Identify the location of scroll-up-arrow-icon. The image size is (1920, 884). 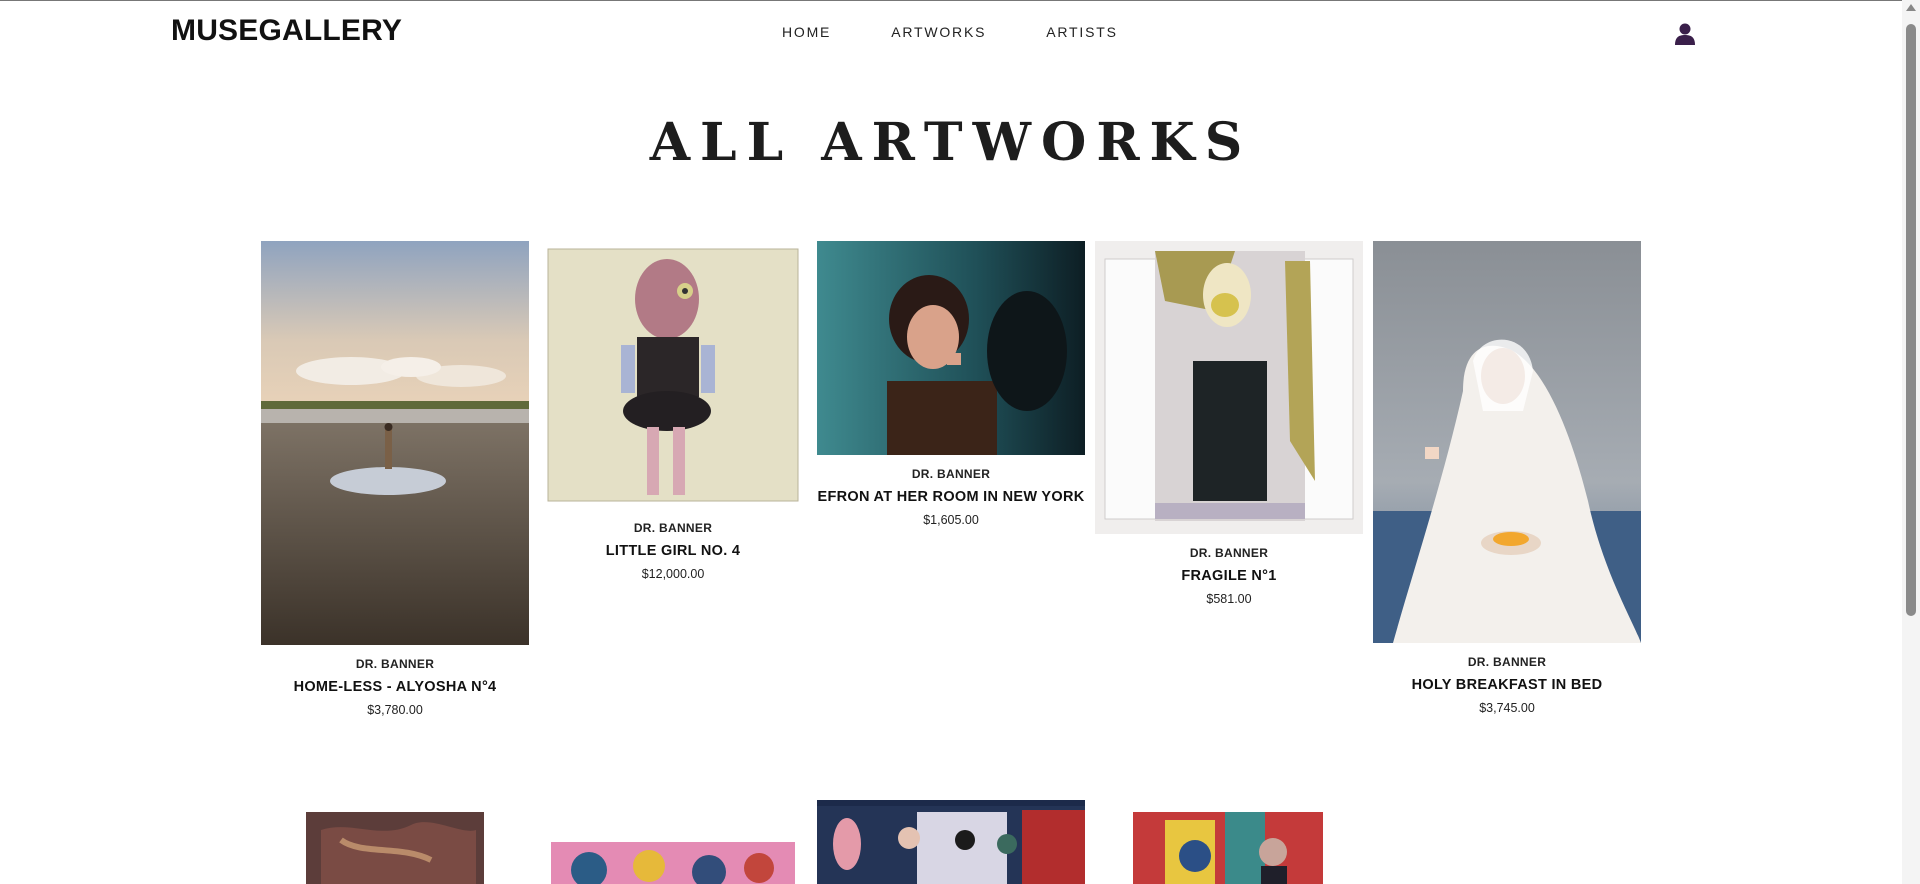
(1911, 7).